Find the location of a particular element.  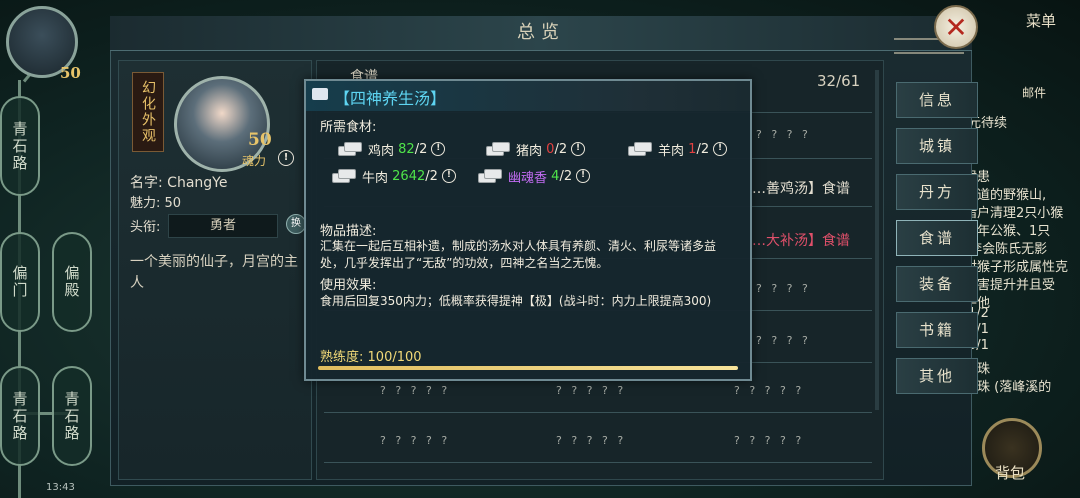

ingredient-name: 猪肉 is located at coordinates (529, 151).